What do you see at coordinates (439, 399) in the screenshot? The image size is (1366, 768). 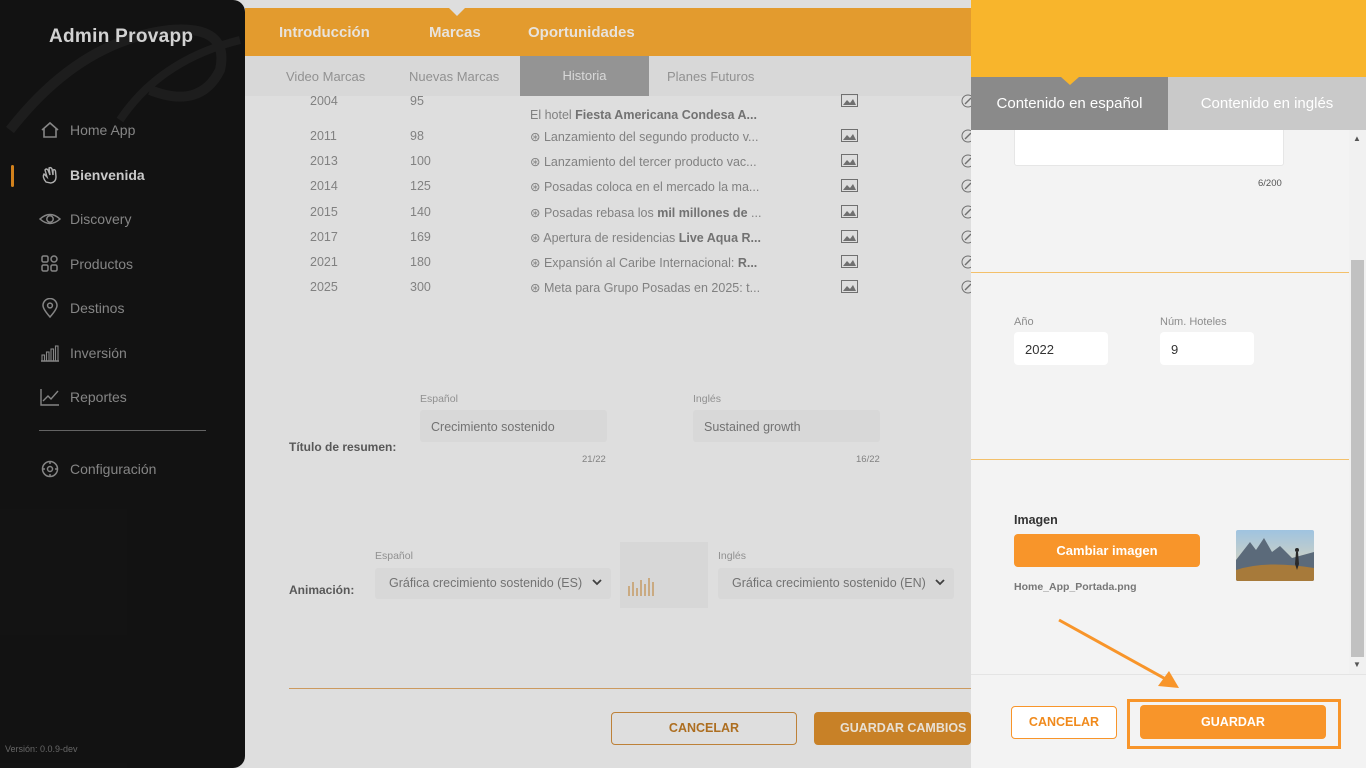 I see `summary-es-label: Español` at bounding box center [439, 399].